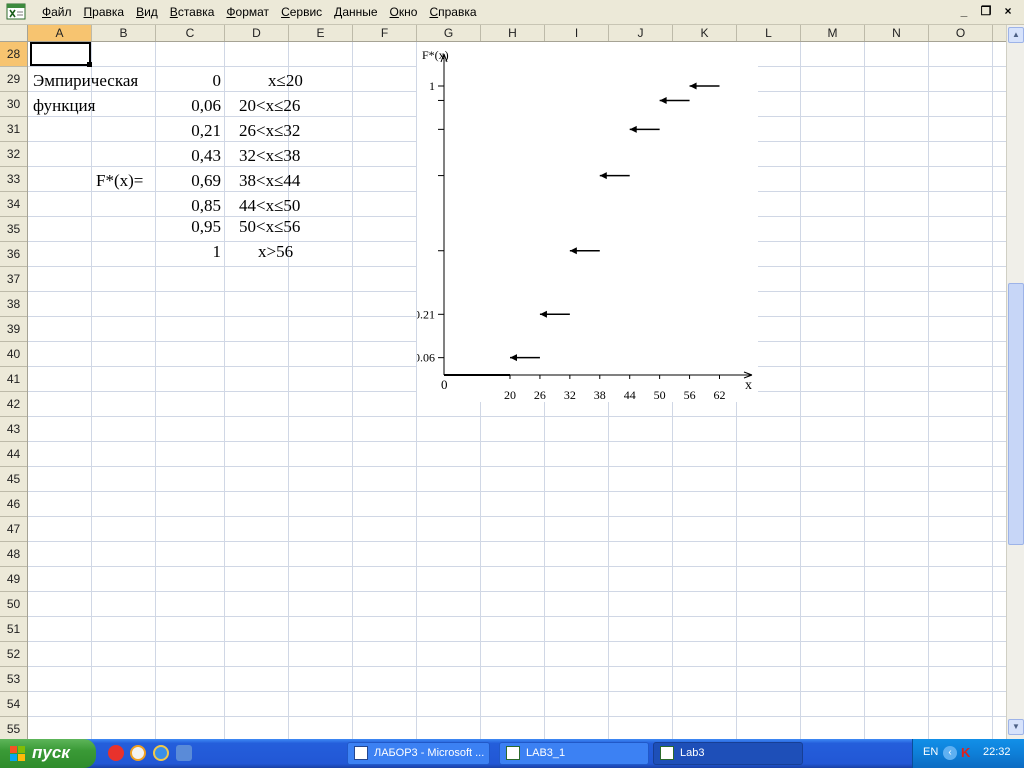  I want to click on cell-d32: 32<x≤38, so click(269, 156).